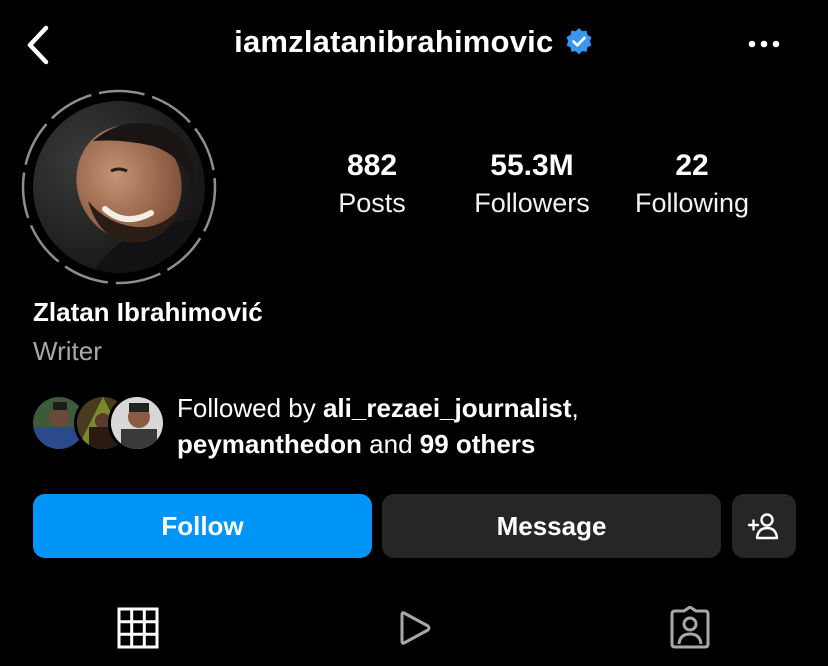 Image resolution: width=828 pixels, height=666 pixels. What do you see at coordinates (67, 351) in the screenshot?
I see `profile-category: Writer` at bounding box center [67, 351].